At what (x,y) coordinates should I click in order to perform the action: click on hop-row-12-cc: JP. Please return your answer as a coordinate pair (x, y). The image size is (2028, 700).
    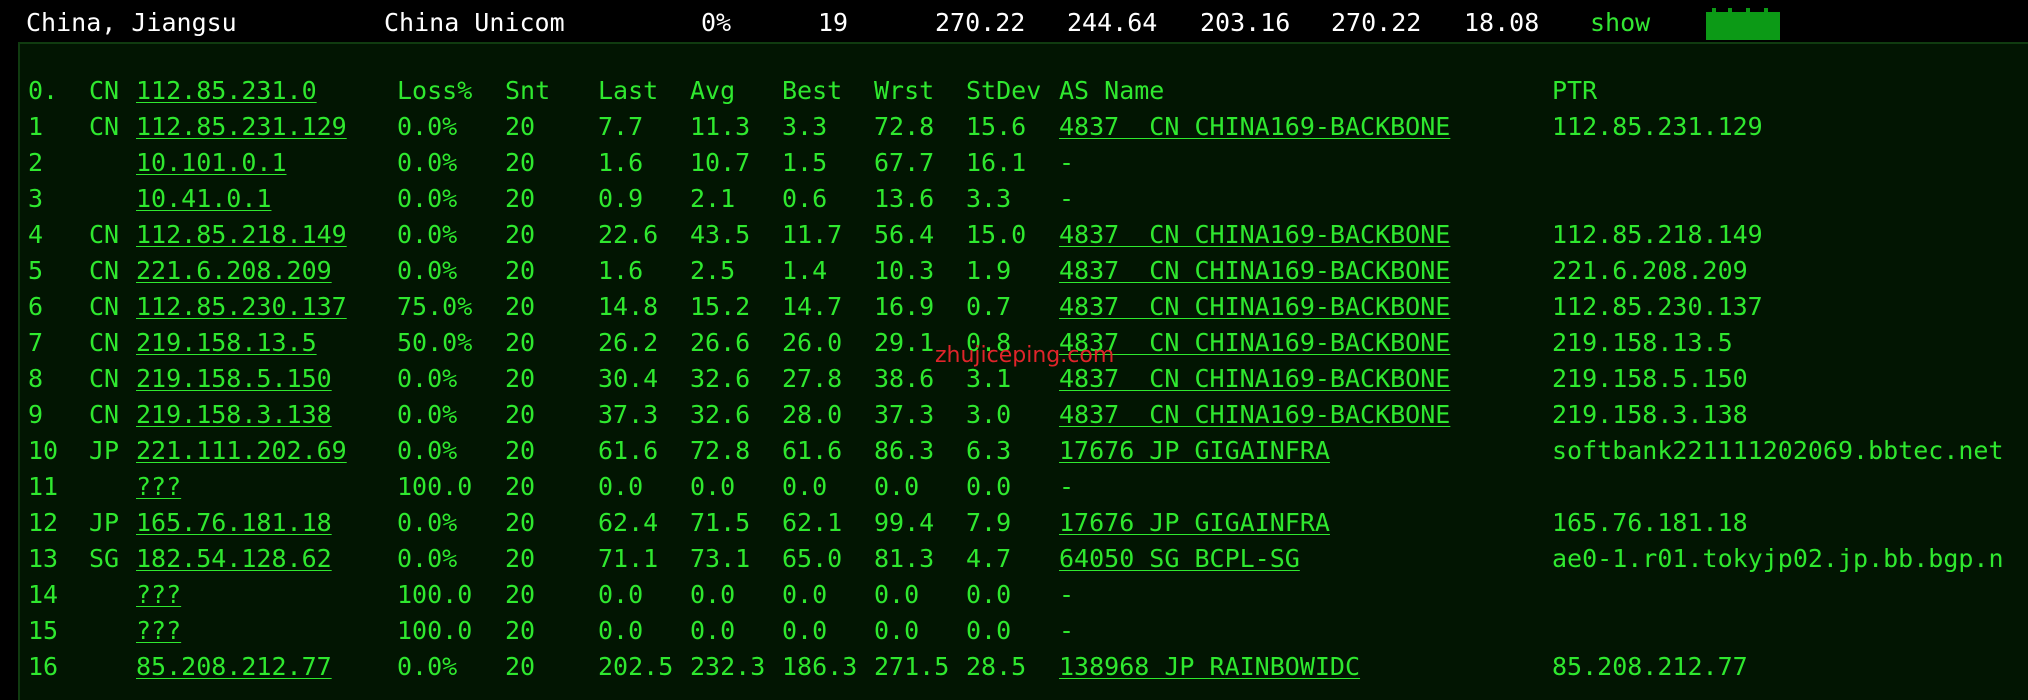
    Looking at the image, I should click on (104, 522).